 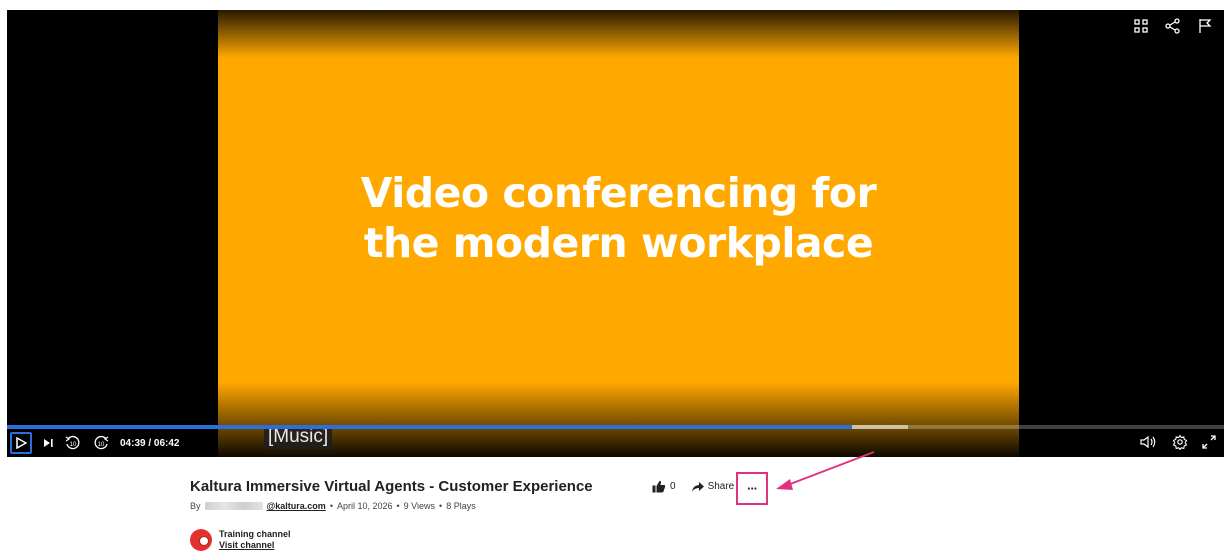 What do you see at coordinates (233, 506) in the screenshot?
I see `redacted-author-name` at bounding box center [233, 506].